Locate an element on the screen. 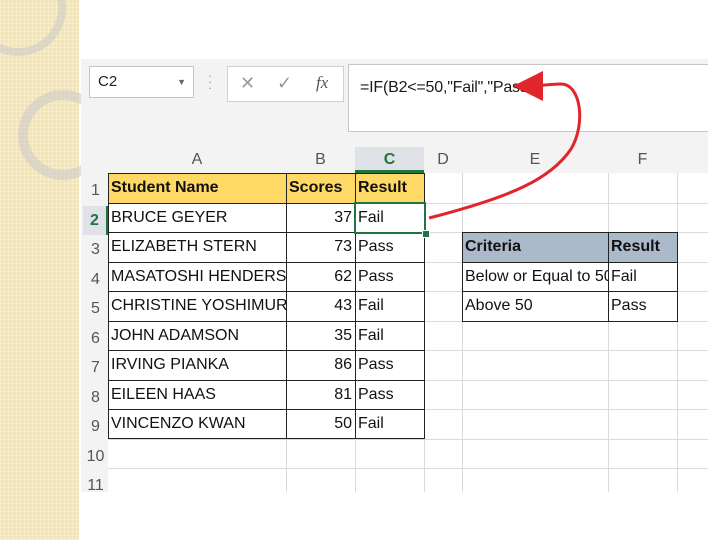  column-header-a: A is located at coordinates (197, 160).